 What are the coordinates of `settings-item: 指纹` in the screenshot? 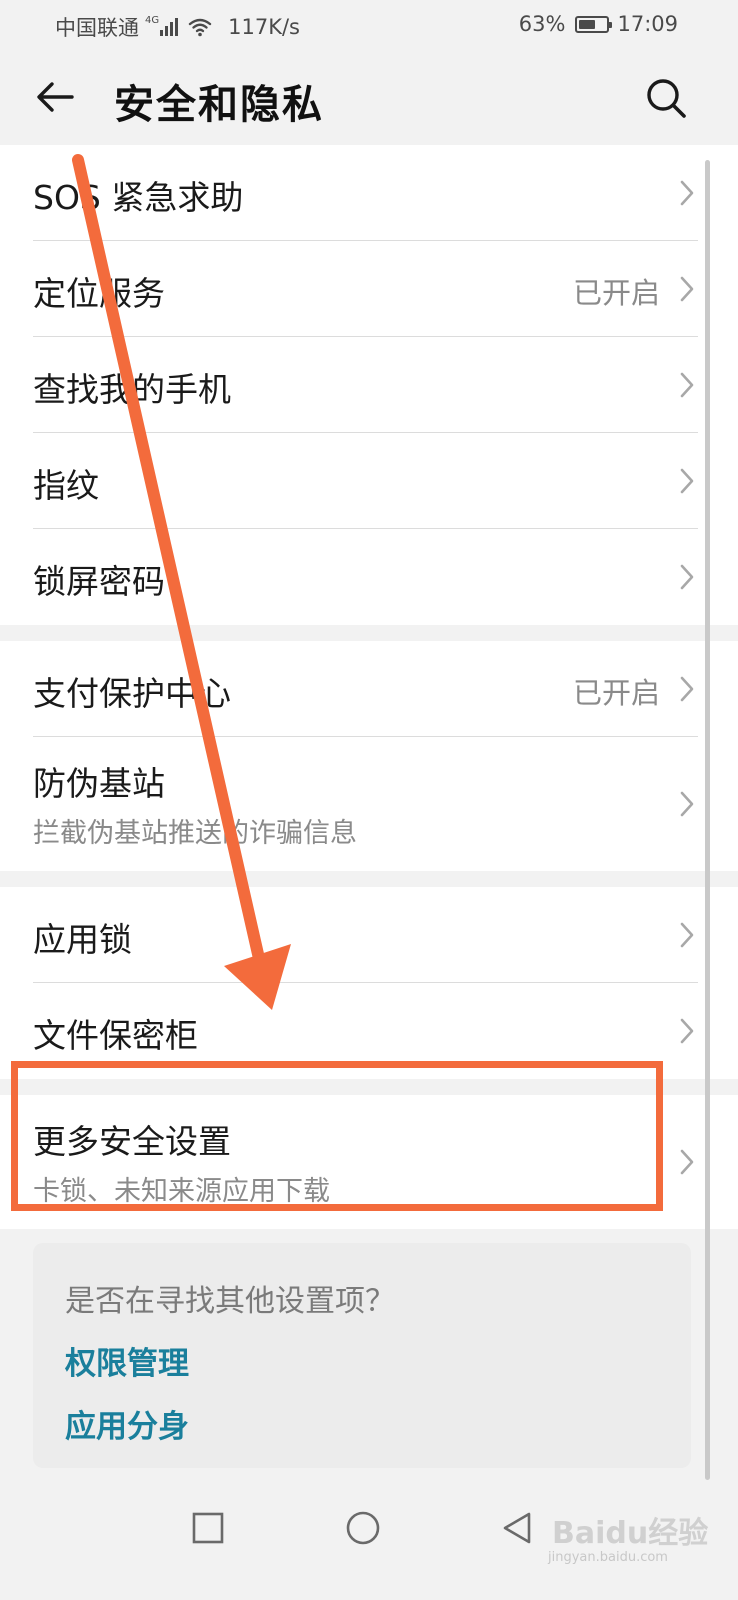 It's located at (365, 481).